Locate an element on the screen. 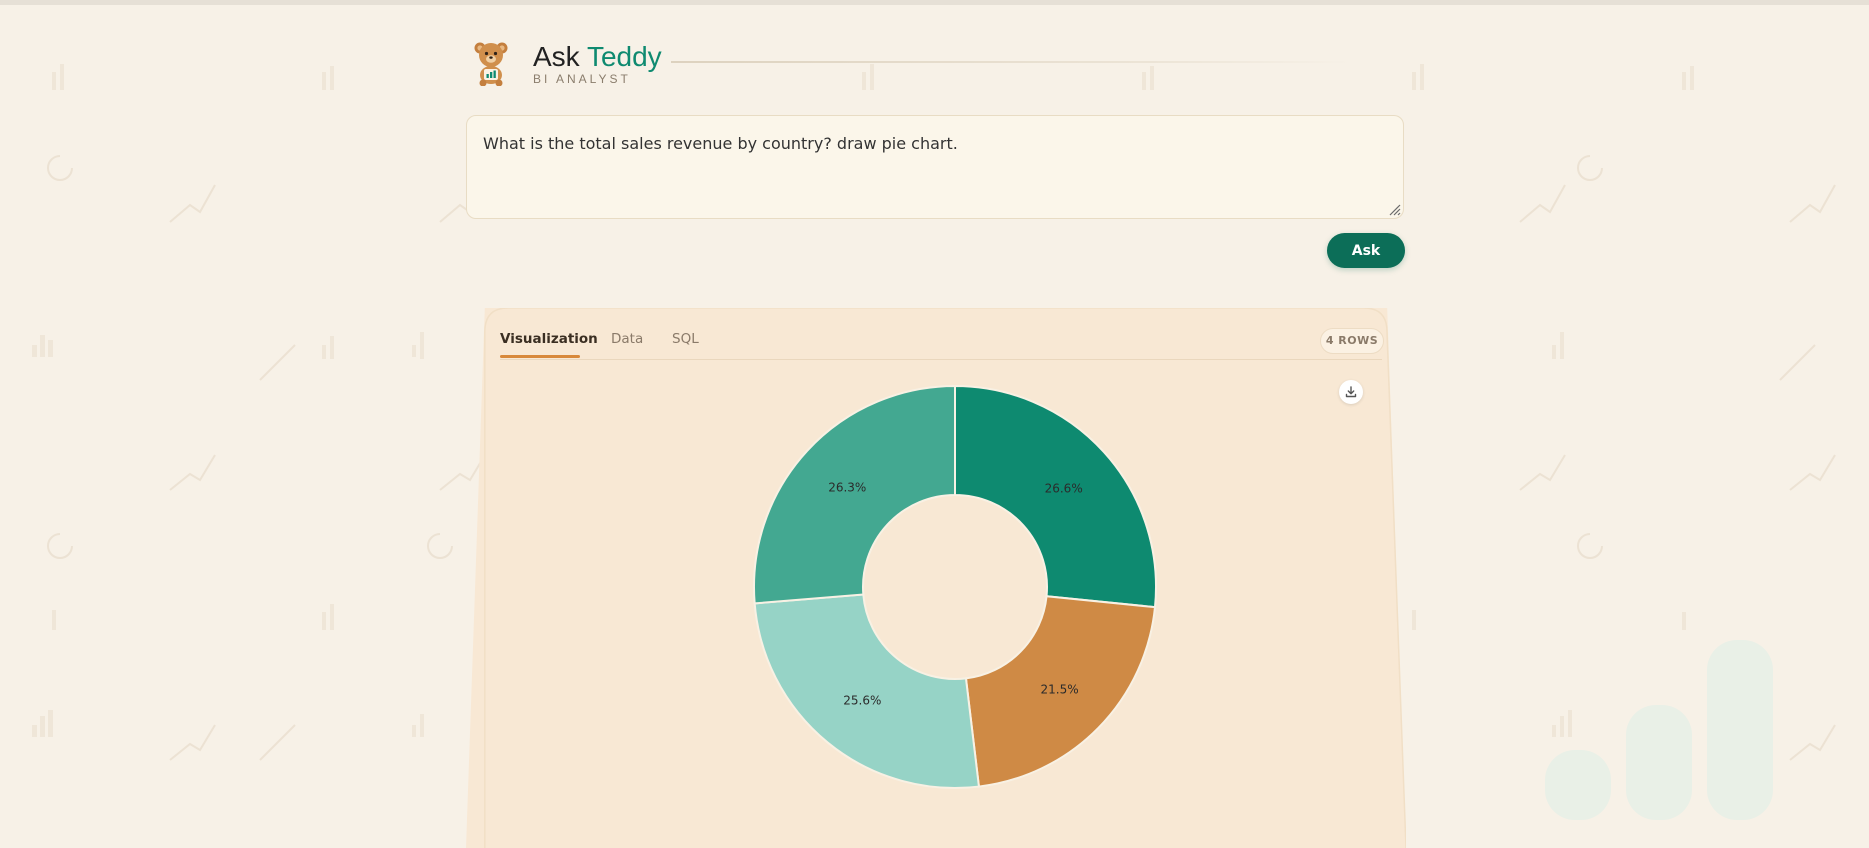  donut-chart: 26.6% 21.5% 25.6% 26.3% is located at coordinates (955, 586).